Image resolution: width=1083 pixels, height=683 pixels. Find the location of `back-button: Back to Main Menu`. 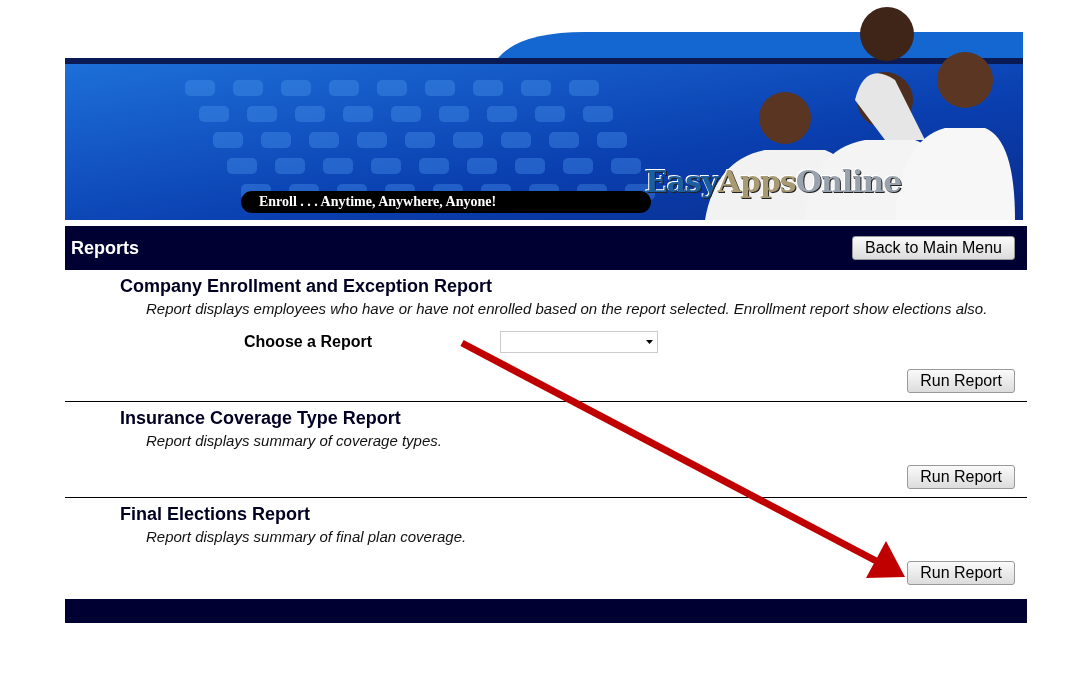

back-button: Back to Main Menu is located at coordinates (933, 248).